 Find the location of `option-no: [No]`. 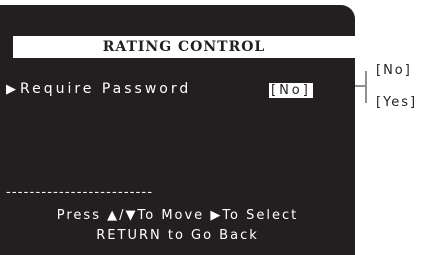

option-no: [No] is located at coordinates (394, 70).